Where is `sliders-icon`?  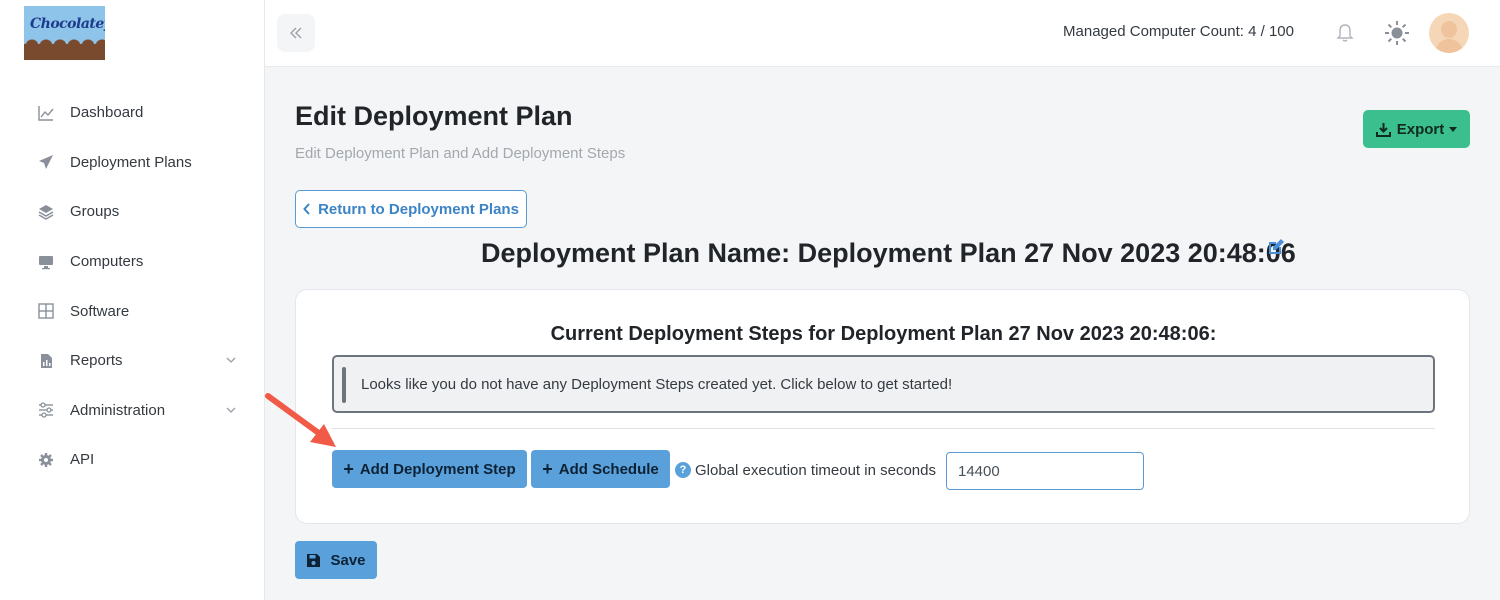 sliders-icon is located at coordinates (46, 410).